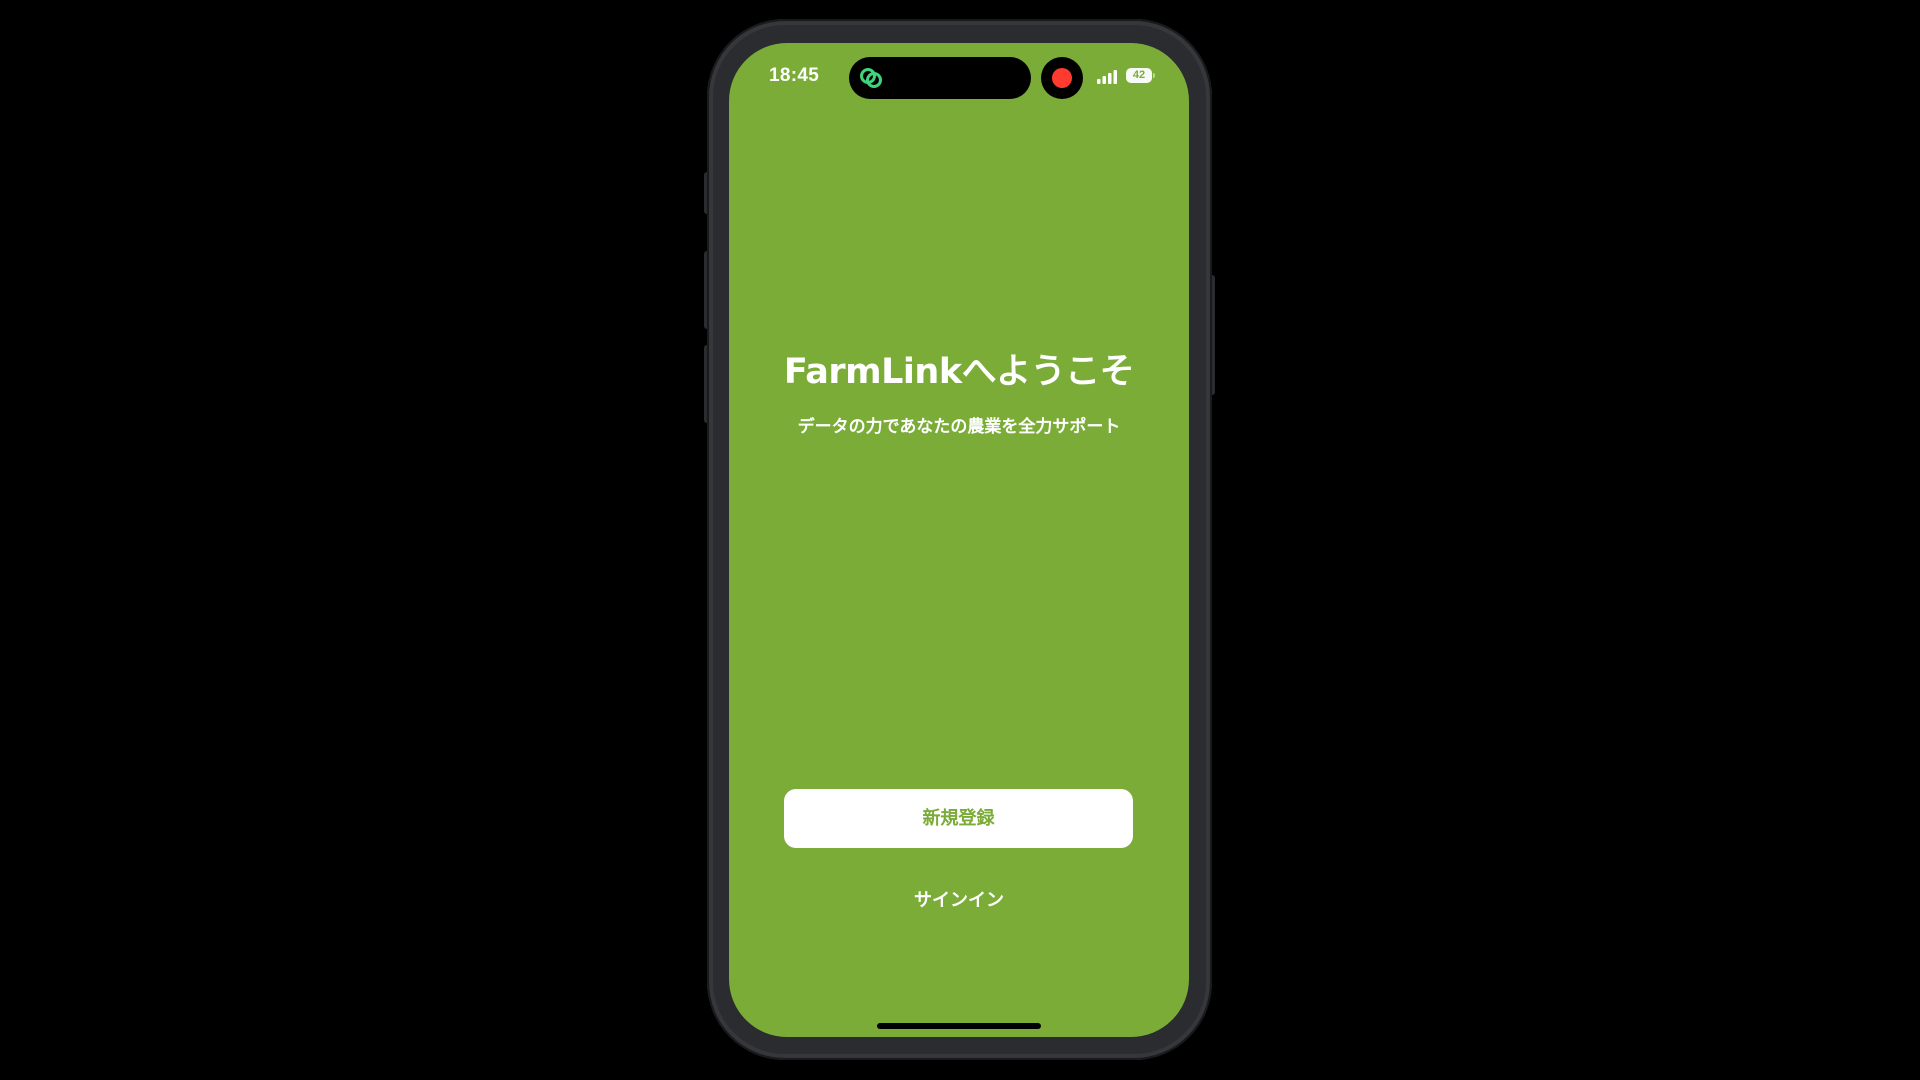  Describe the element at coordinates (959, 1026) in the screenshot. I see `home-indicator` at that location.